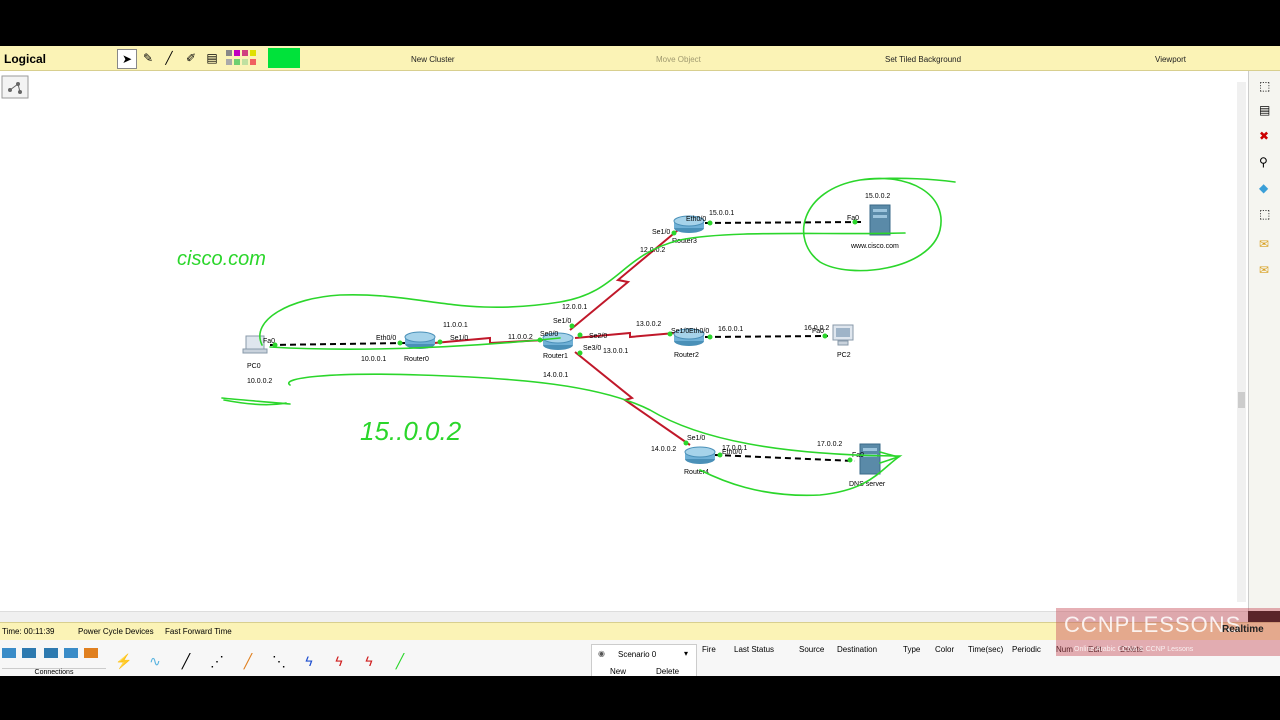 This screenshot has width=1280, height=720. What do you see at coordinates (686, 355) in the screenshot?
I see `router2-name: Router2` at bounding box center [686, 355].